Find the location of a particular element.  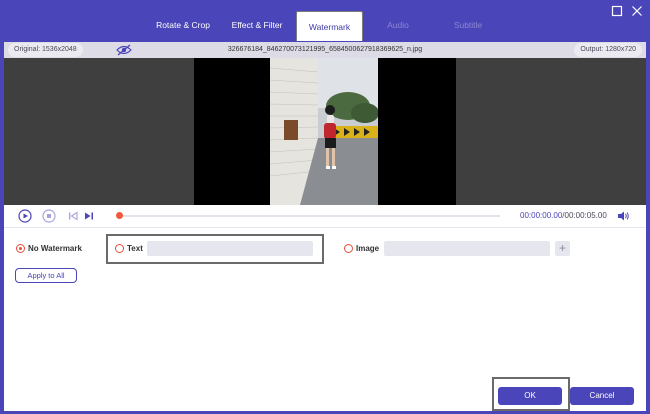

divider is located at coordinates (325, 227).